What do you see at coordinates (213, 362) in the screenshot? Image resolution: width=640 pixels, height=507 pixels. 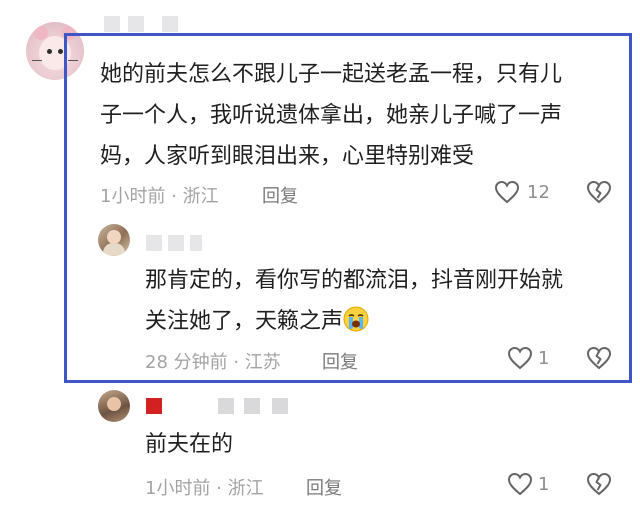 I see `comment-meta: 28 分钟前 · 江苏` at bounding box center [213, 362].